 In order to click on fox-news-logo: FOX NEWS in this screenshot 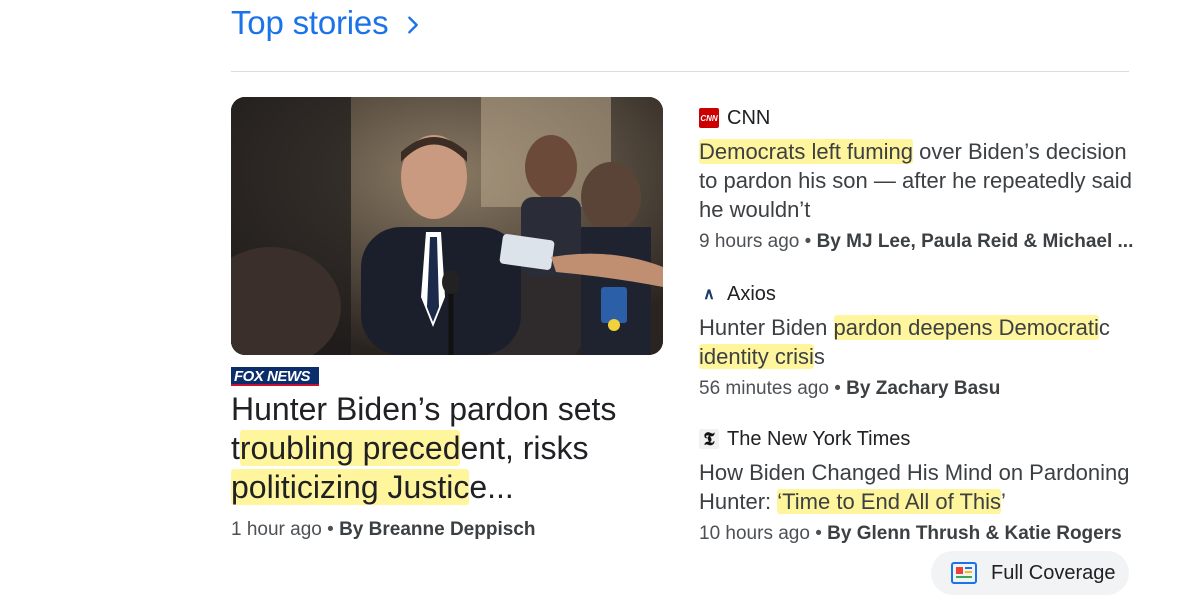, I will do `click(275, 376)`.